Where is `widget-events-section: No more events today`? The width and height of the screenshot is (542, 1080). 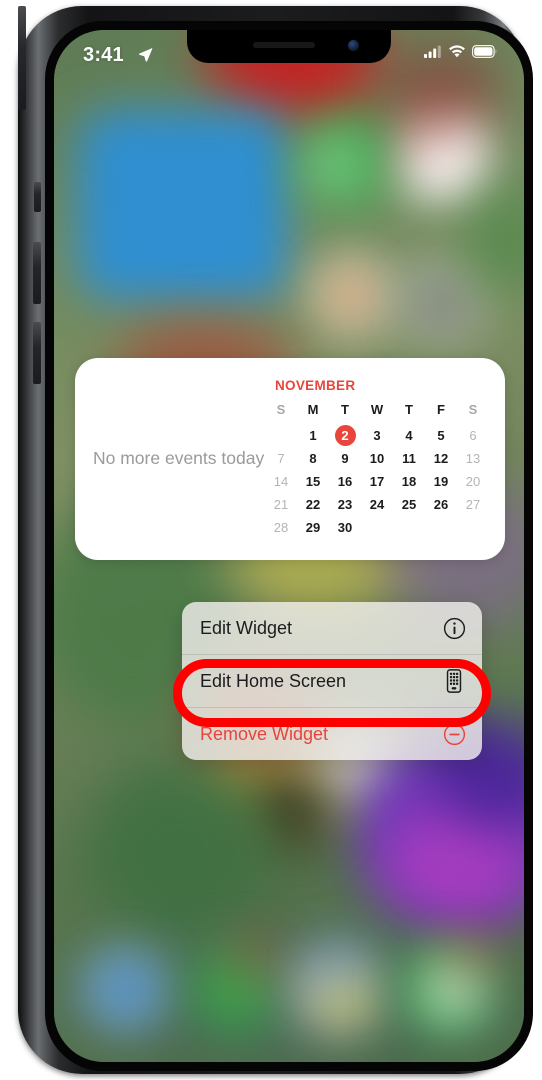 widget-events-section: No more events today is located at coordinates (170, 459).